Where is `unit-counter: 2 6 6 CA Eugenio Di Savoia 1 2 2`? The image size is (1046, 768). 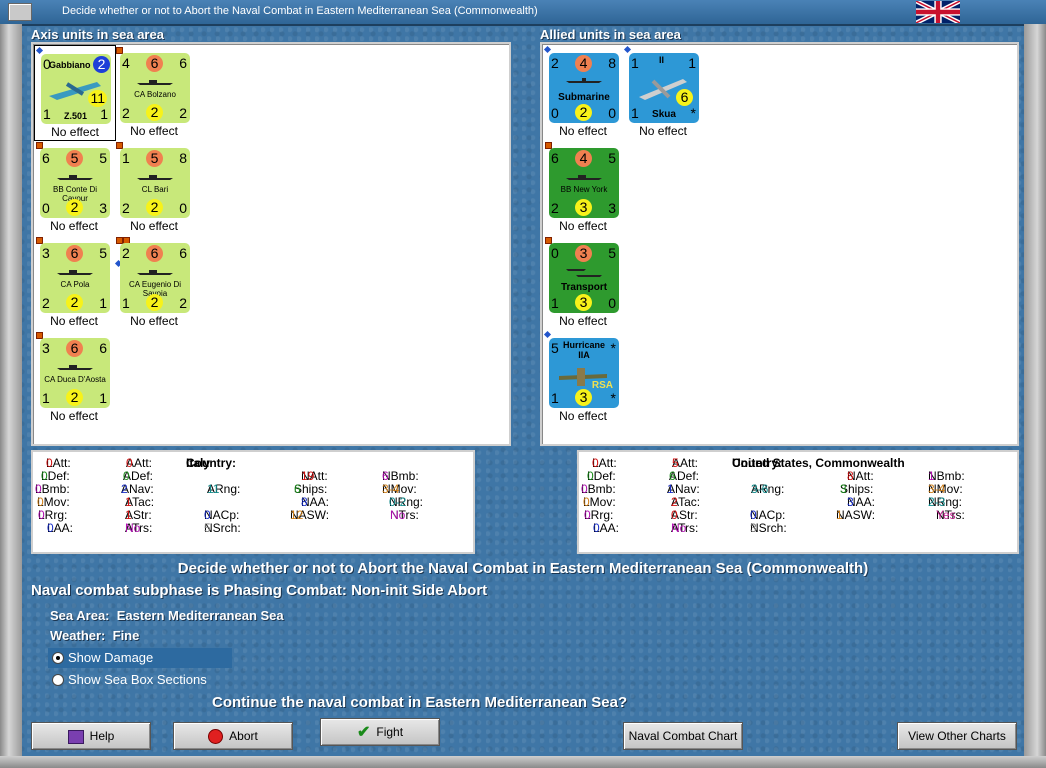 unit-counter: 2 6 6 CA Eugenio Di Savoia 1 2 2 is located at coordinates (155, 278).